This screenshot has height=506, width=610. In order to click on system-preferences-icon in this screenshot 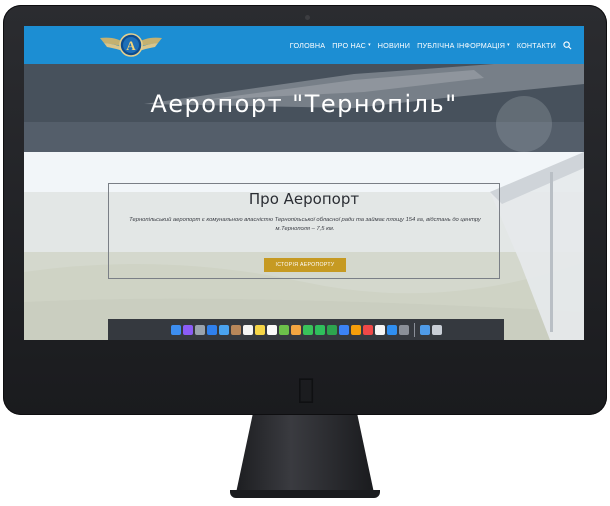, I will do `click(403, 329)`.